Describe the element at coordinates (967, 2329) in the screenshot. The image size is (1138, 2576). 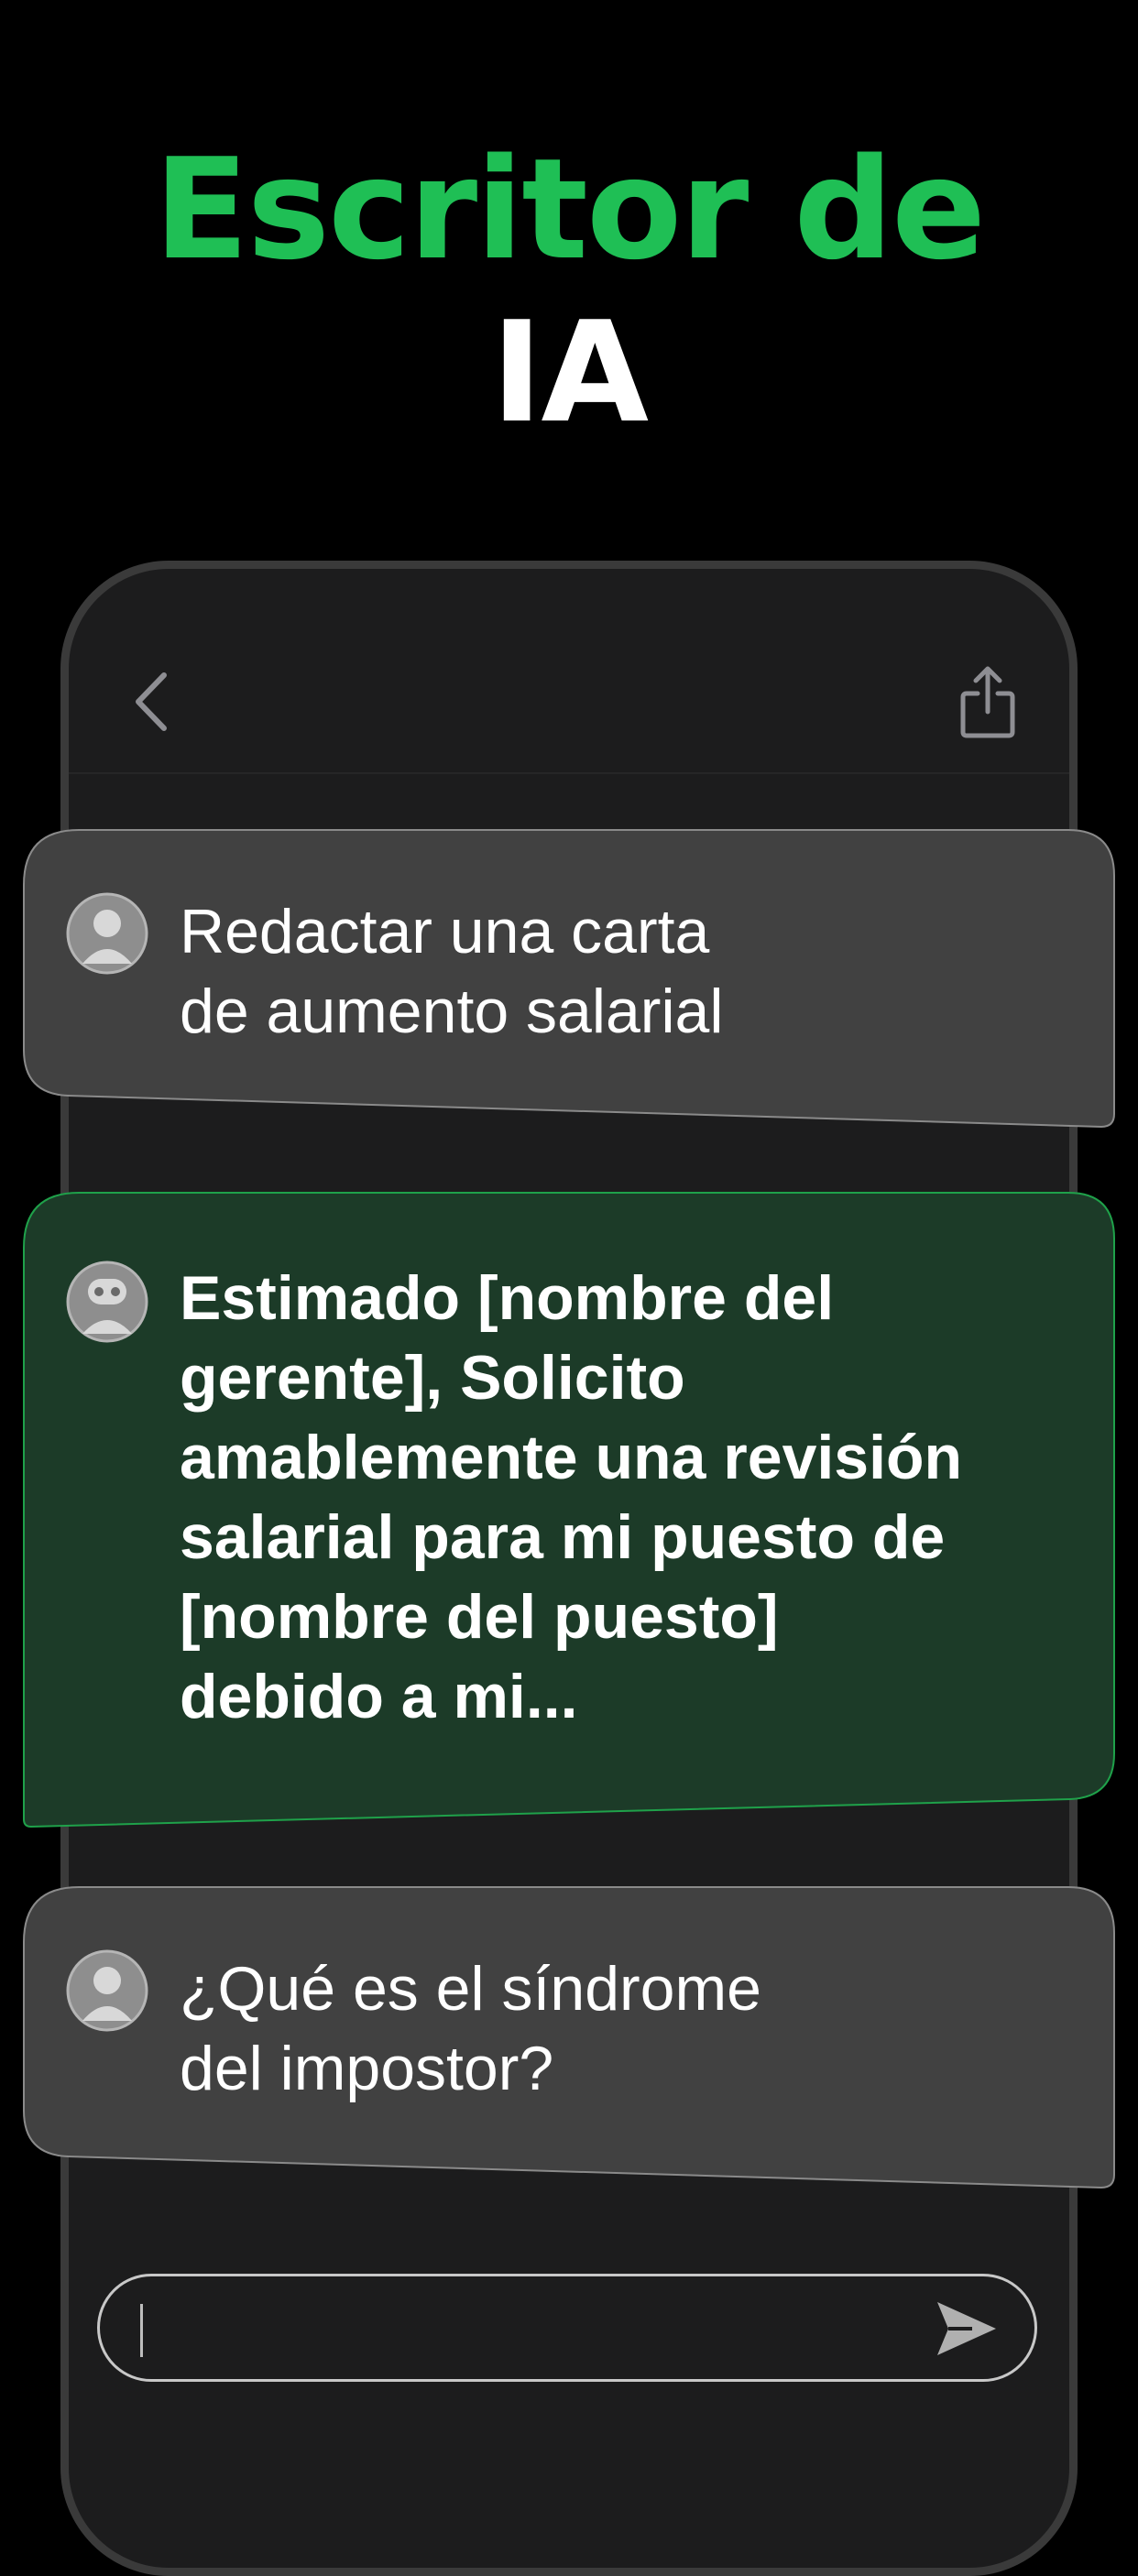
I see `send-icon` at that location.